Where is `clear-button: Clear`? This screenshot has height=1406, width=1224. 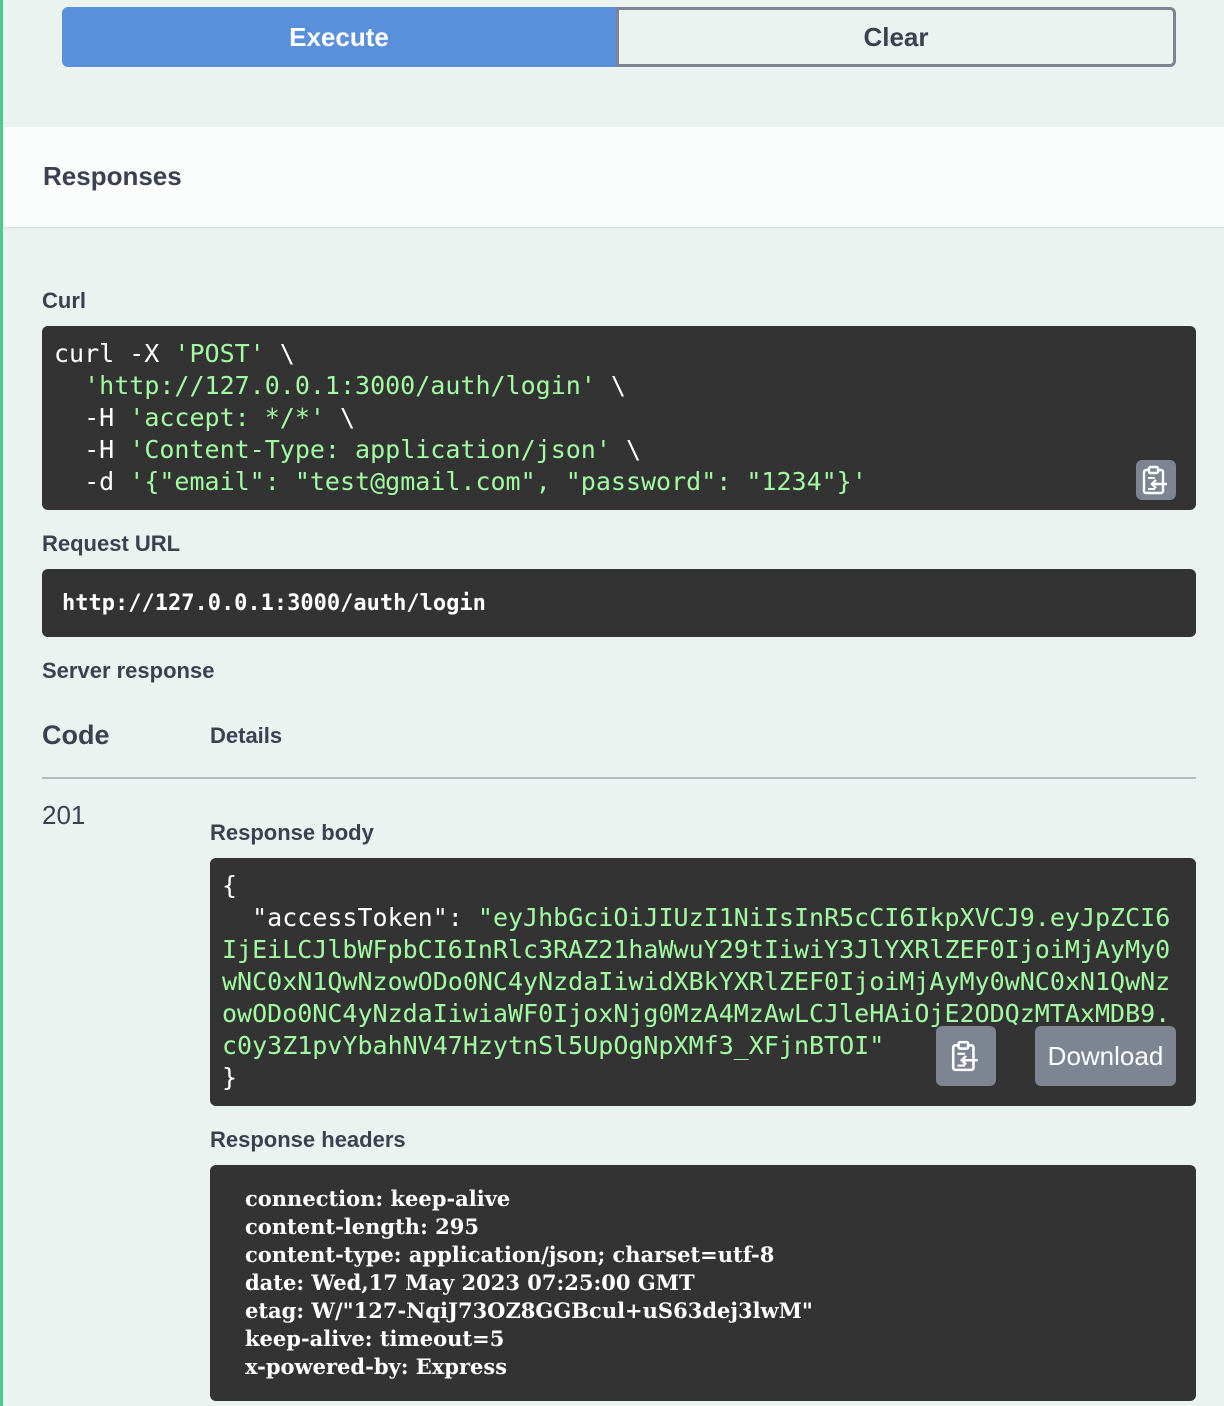 clear-button: Clear is located at coordinates (896, 37).